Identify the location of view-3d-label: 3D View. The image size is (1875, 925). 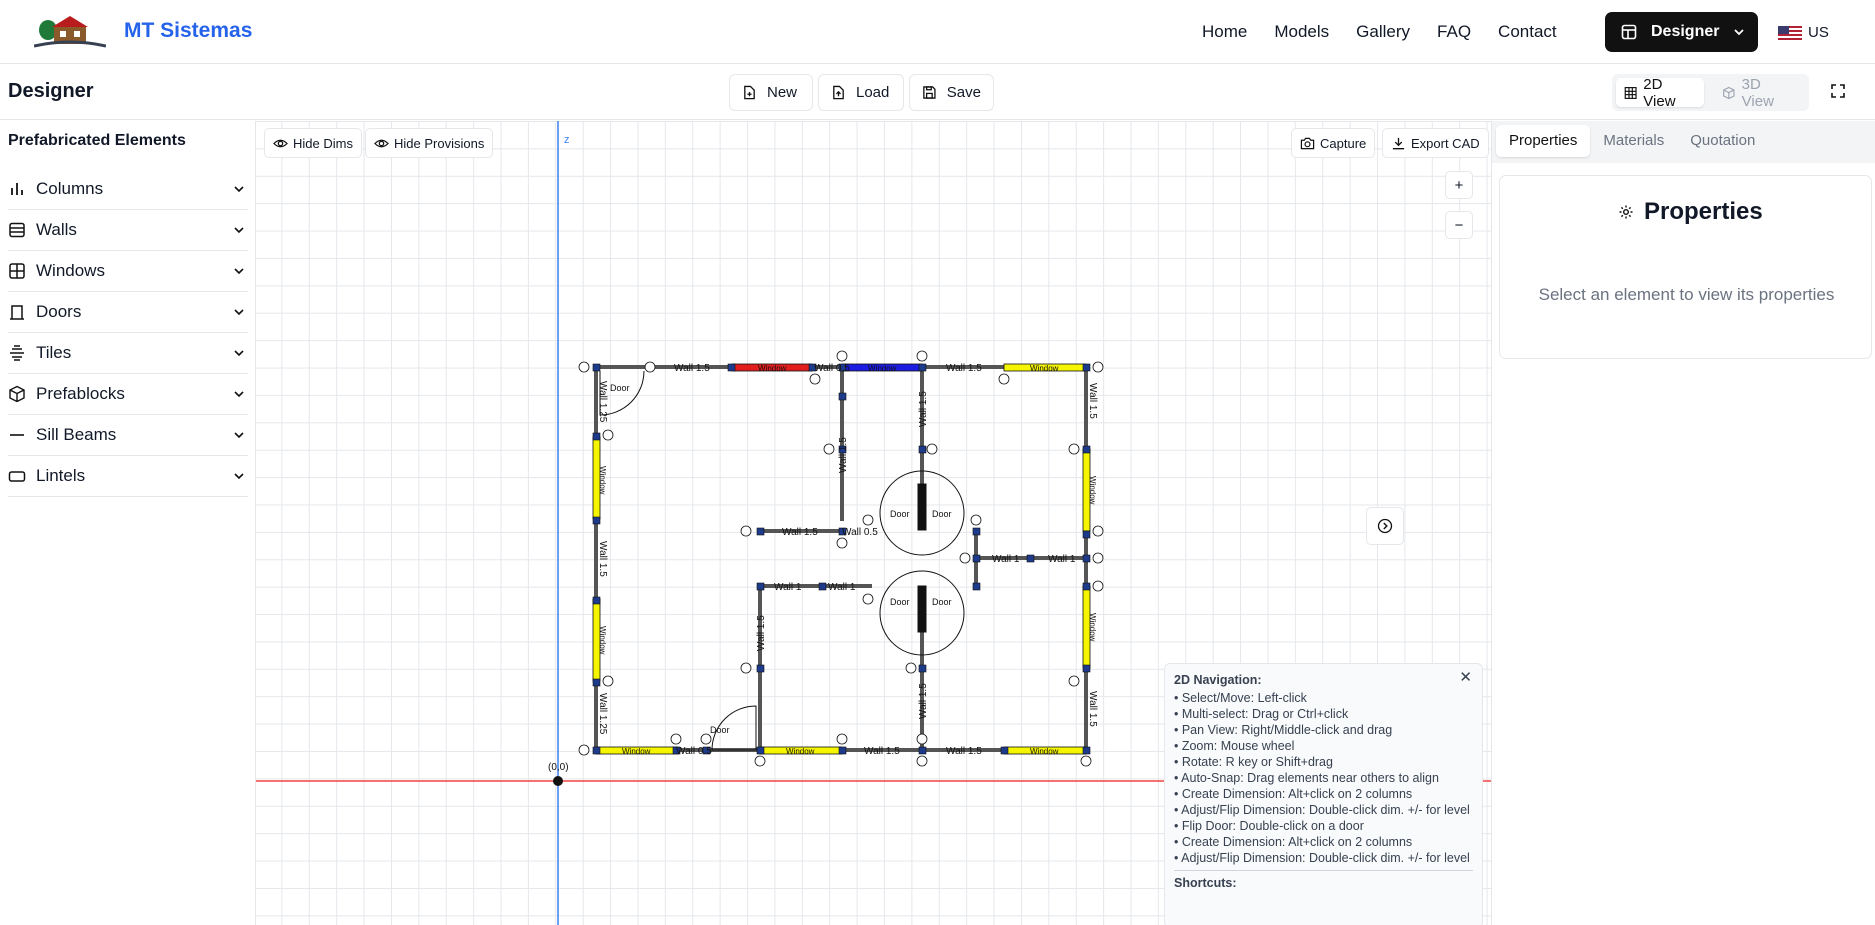
(1757, 92).